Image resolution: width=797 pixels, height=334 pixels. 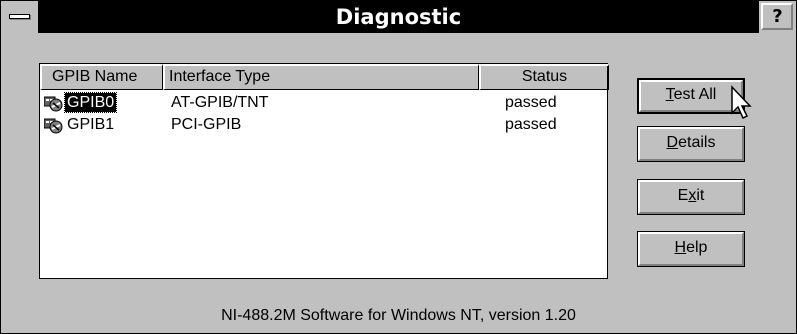 I want to click on details-label: etails, so click(x=697, y=142).